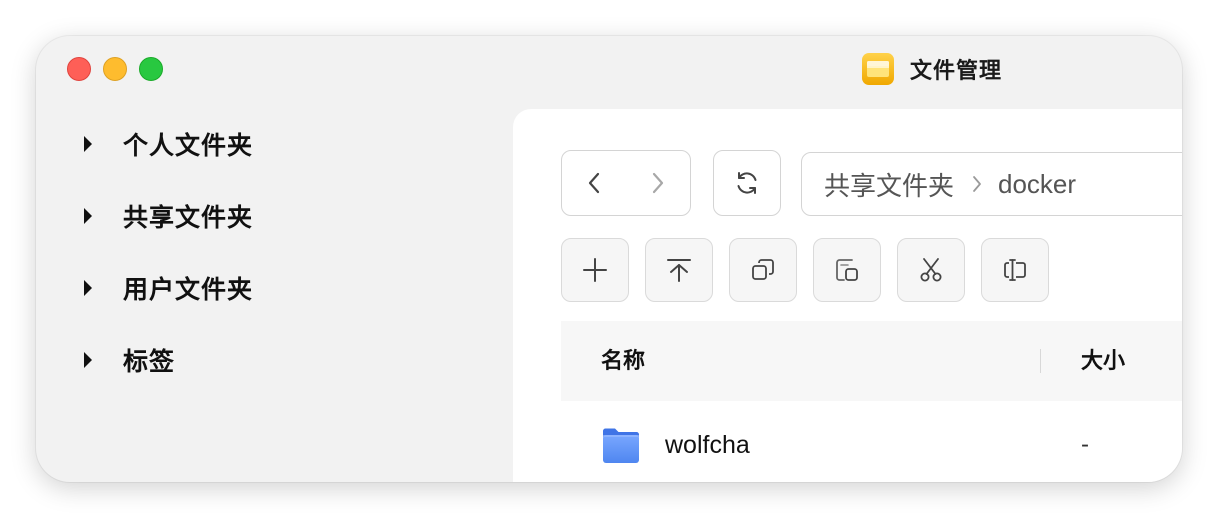 The height and width of the screenshot is (518, 1218). Describe the element at coordinates (871, 361) in the screenshot. I see `table-header: 名称 大小` at that location.